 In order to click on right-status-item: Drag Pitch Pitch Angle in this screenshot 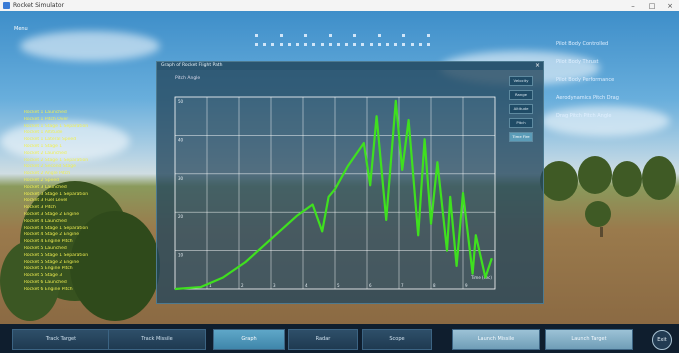, I will do `click(584, 116)`.